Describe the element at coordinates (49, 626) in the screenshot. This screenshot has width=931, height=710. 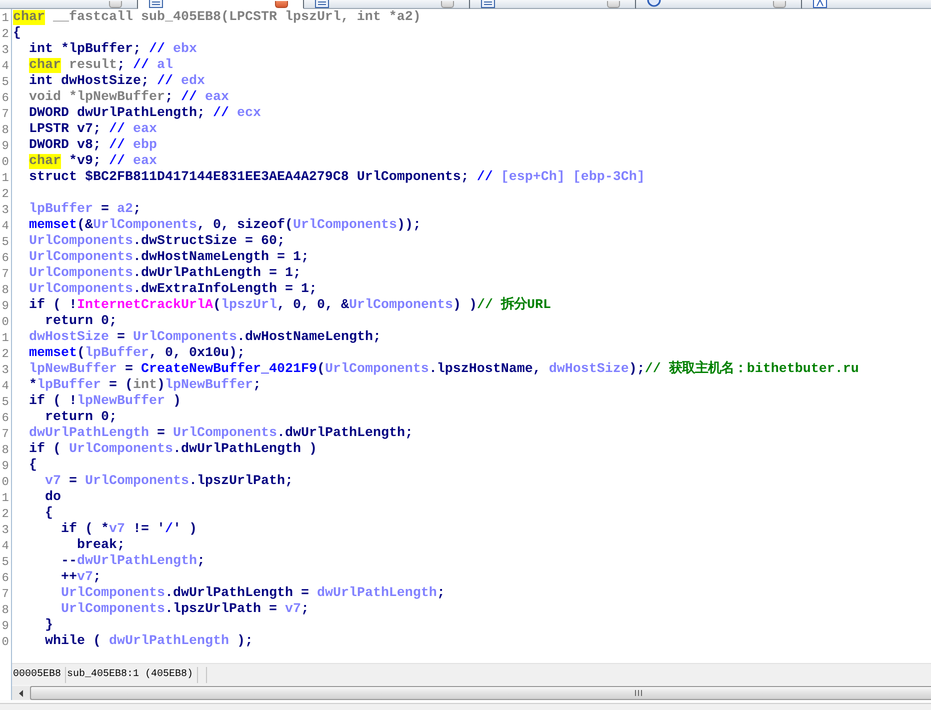
I see `code-line: }` at that location.